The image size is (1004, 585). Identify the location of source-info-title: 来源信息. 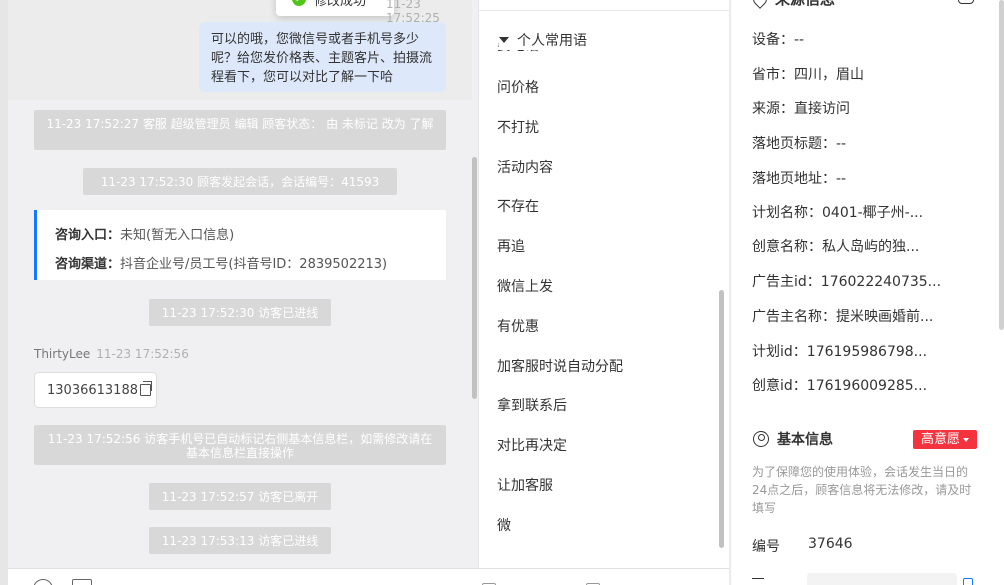
(805, 4).